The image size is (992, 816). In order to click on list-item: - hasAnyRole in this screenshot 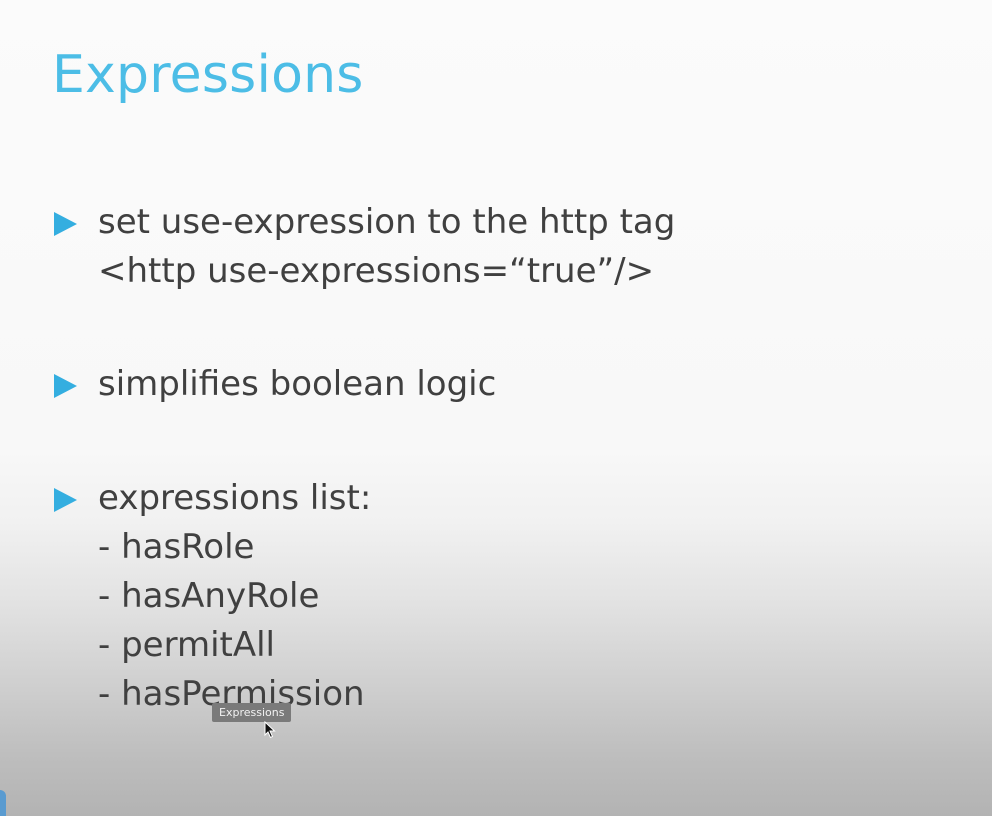, I will do `click(209, 596)`.